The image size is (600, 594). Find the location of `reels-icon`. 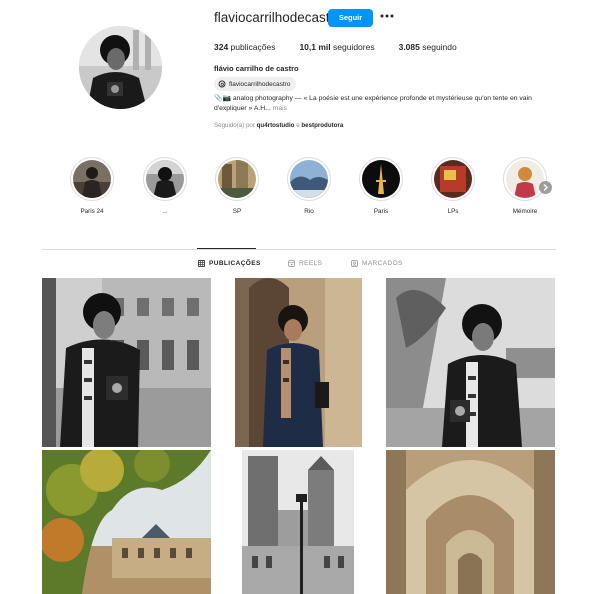

reels-icon is located at coordinates (291, 263).